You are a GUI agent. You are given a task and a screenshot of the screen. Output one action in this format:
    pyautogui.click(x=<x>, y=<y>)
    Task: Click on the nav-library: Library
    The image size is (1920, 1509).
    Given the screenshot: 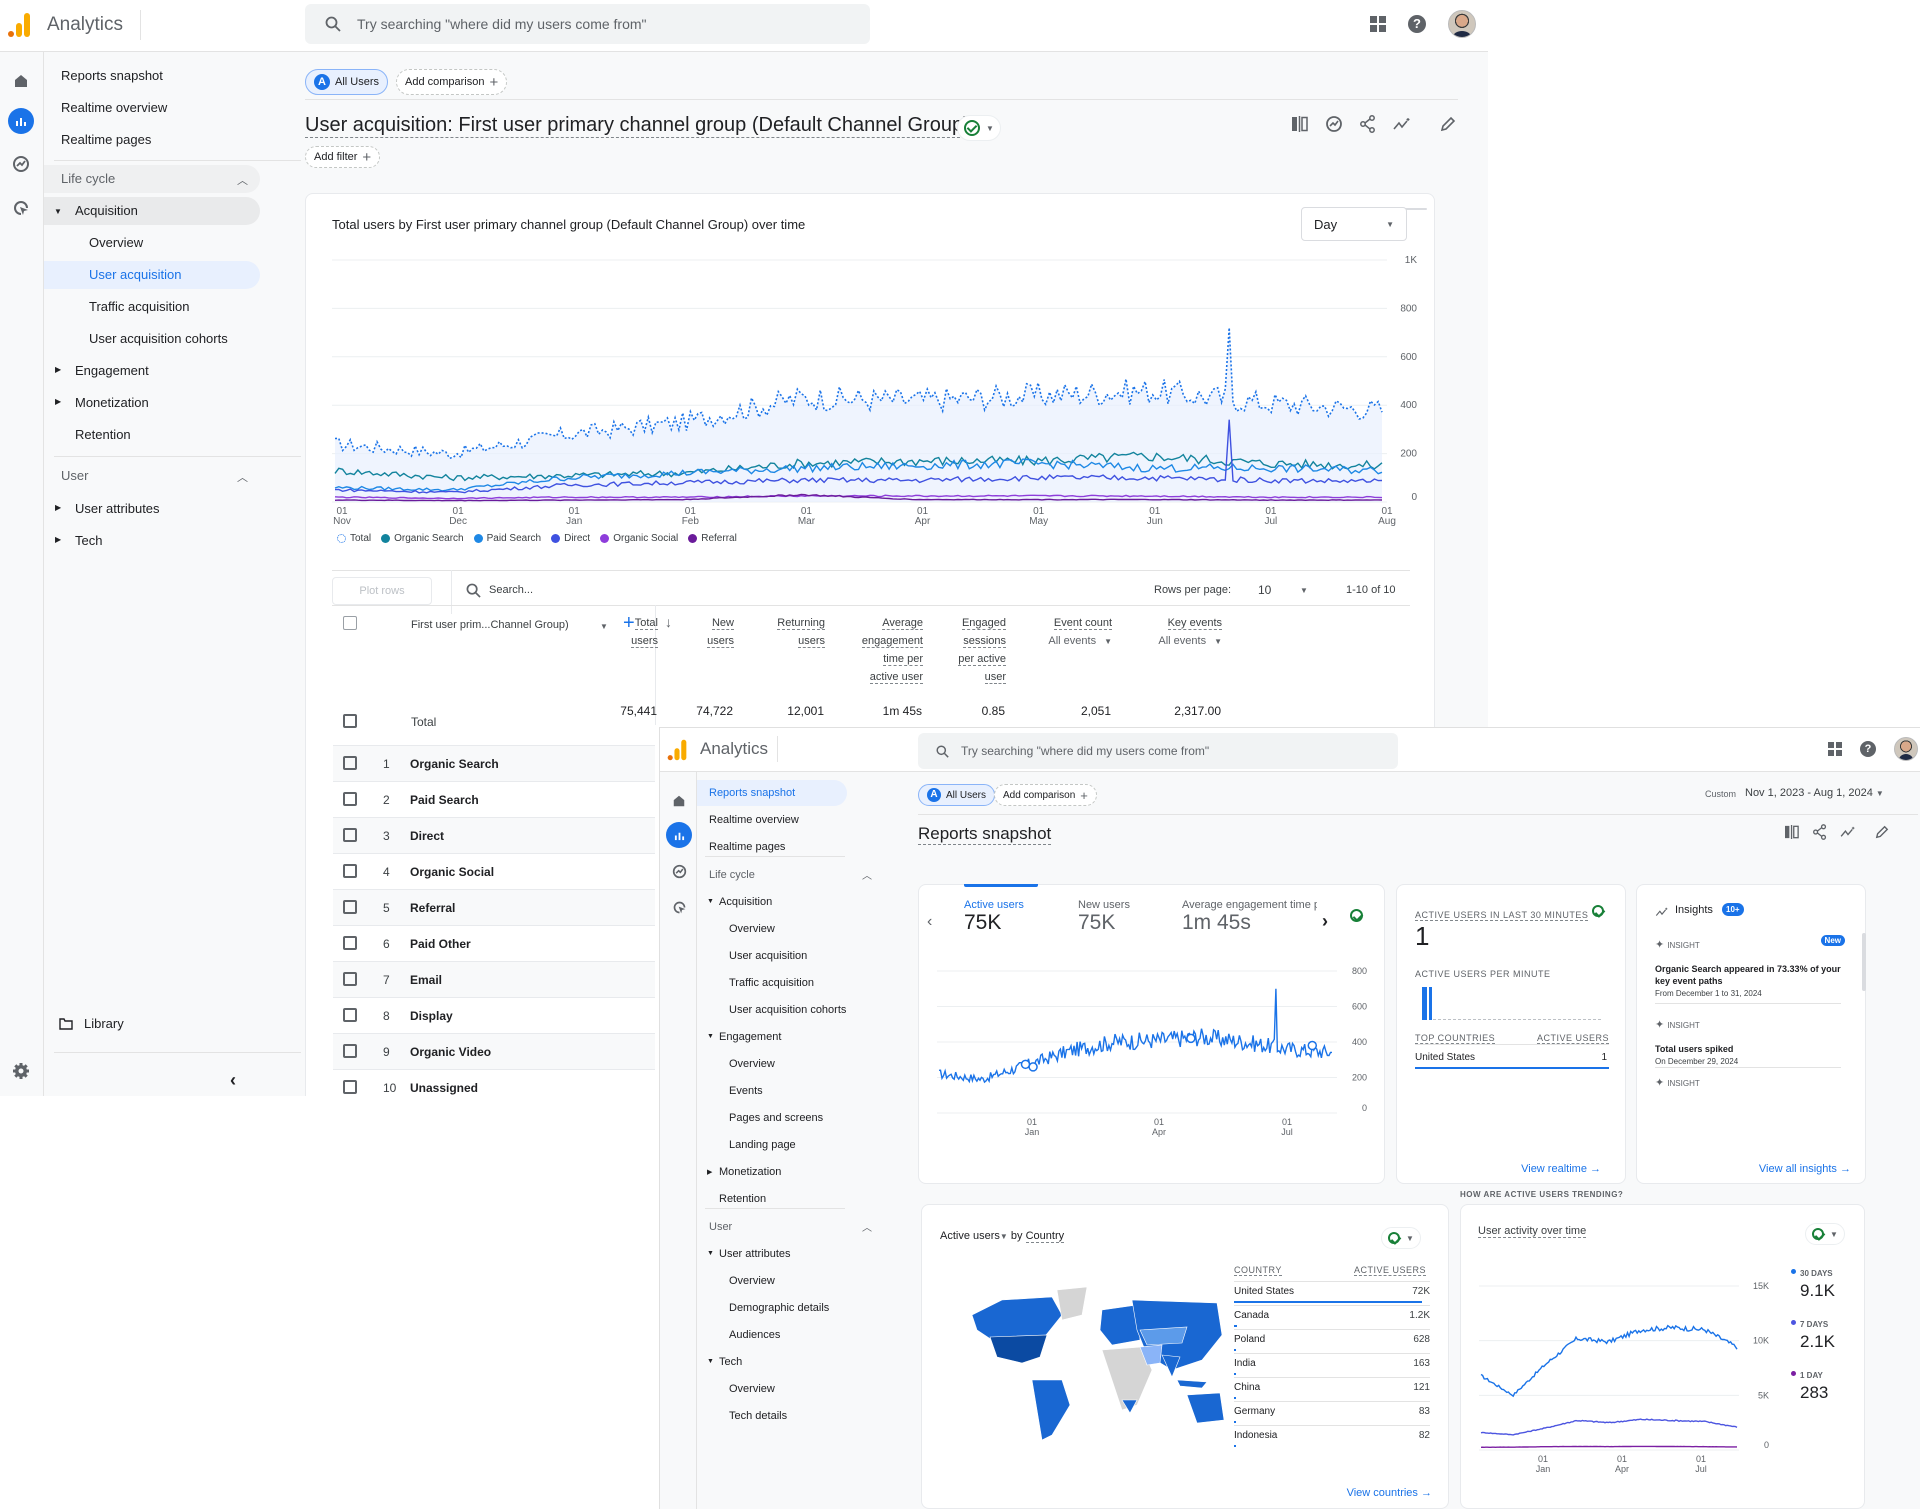 What is the action you would take?
    pyautogui.click(x=104, y=1024)
    